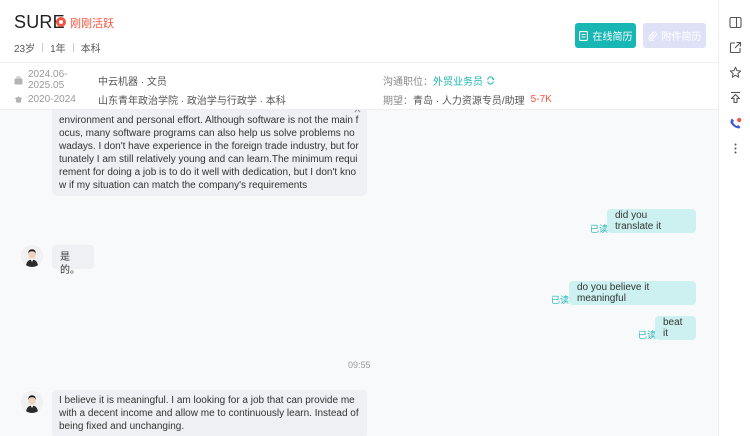 The height and width of the screenshot is (436, 750). Describe the element at coordinates (52, 99) in the screenshot. I see `education-dates: 2020-2024` at that location.